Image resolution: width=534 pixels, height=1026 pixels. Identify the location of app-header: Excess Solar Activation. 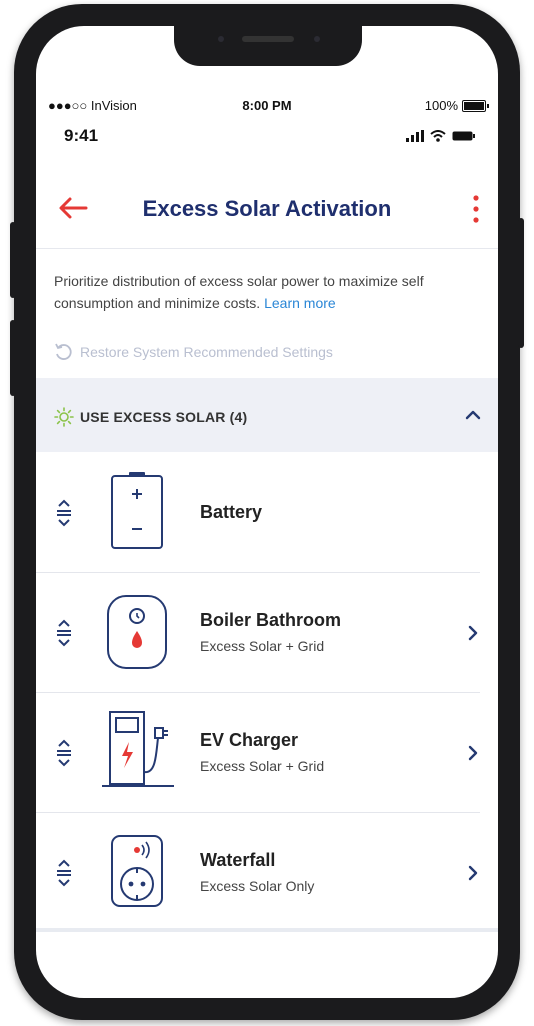
(267, 210).